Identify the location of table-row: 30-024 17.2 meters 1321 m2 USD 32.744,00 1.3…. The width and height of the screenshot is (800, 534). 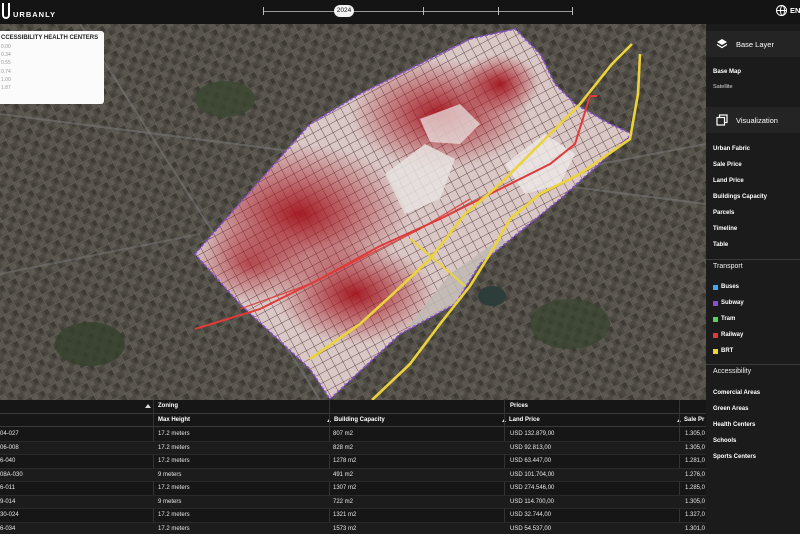
(353, 516).